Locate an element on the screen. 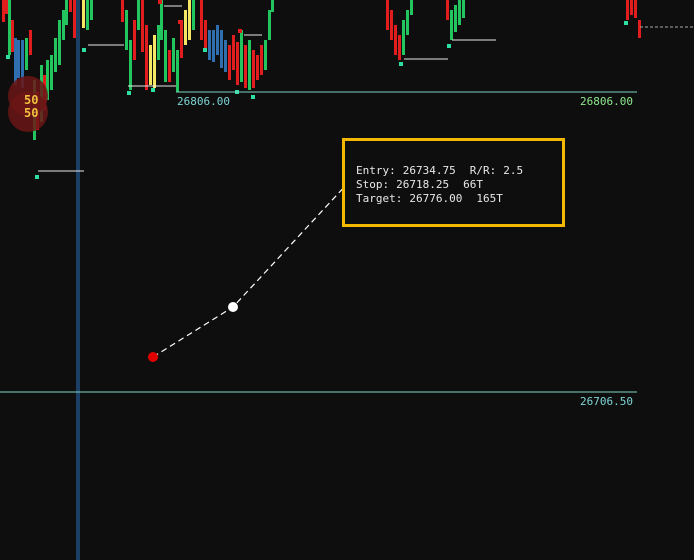  level-label-upper-right: 26806.00 is located at coordinates (606, 101).